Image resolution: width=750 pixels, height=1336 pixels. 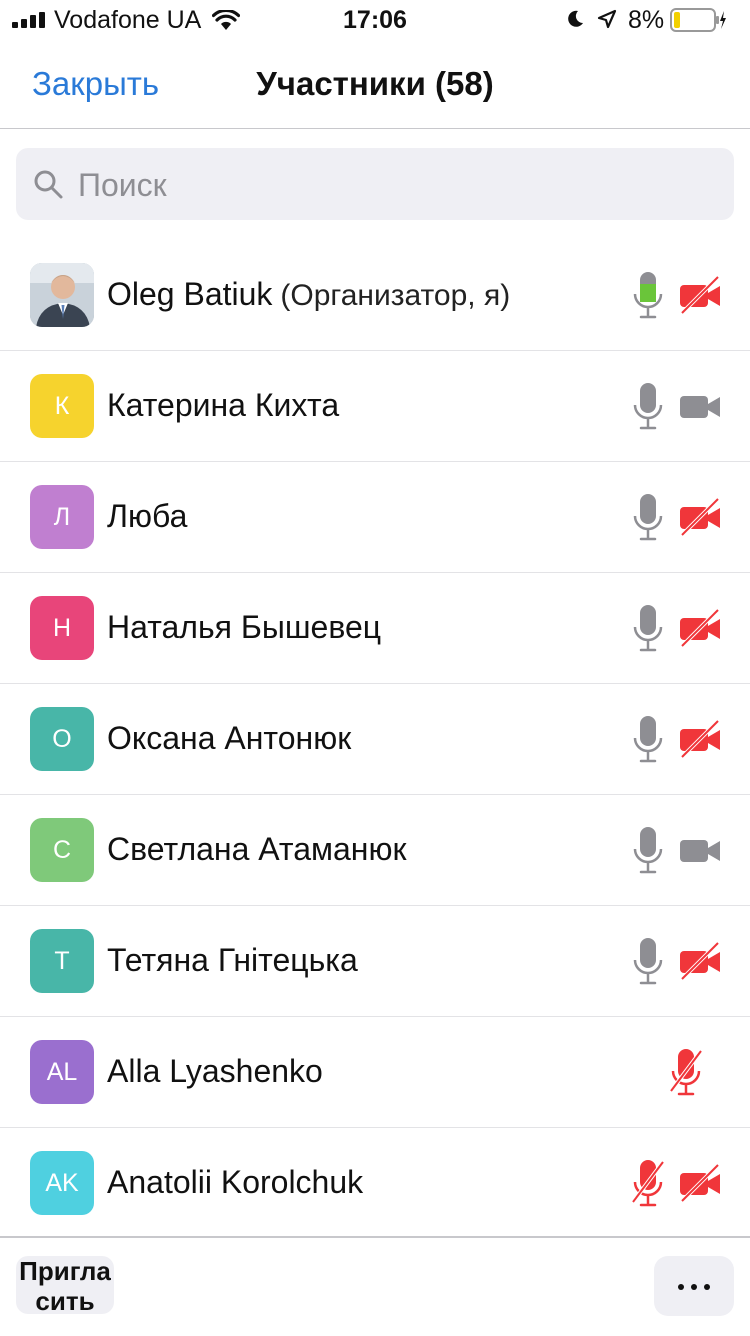 What do you see at coordinates (229, 738) in the screenshot?
I see `participant-name: Оксана Антонюк` at bounding box center [229, 738].